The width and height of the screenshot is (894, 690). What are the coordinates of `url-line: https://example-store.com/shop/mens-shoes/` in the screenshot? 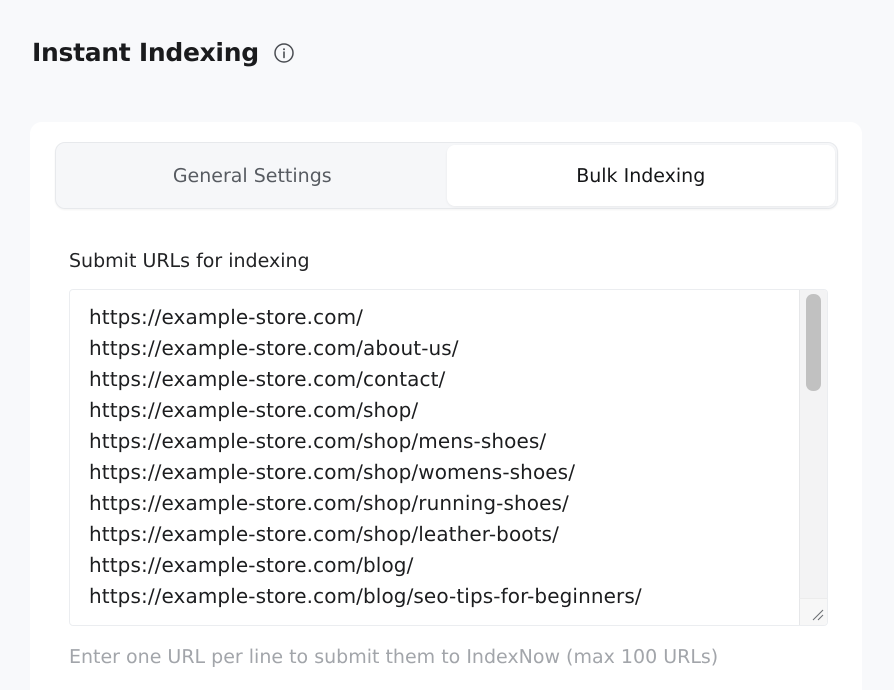 It's located at (317, 441).